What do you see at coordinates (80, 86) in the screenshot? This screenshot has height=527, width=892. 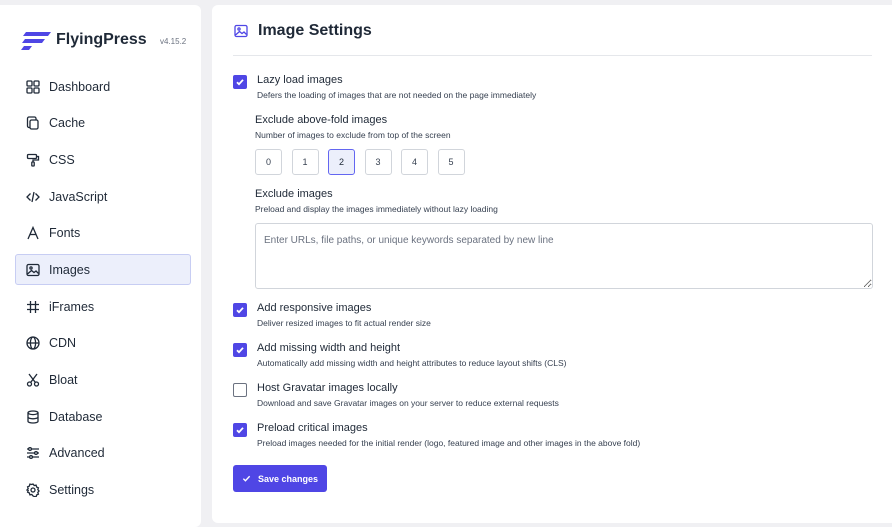 I see `sidebar-item-label: Dashboard` at bounding box center [80, 86].